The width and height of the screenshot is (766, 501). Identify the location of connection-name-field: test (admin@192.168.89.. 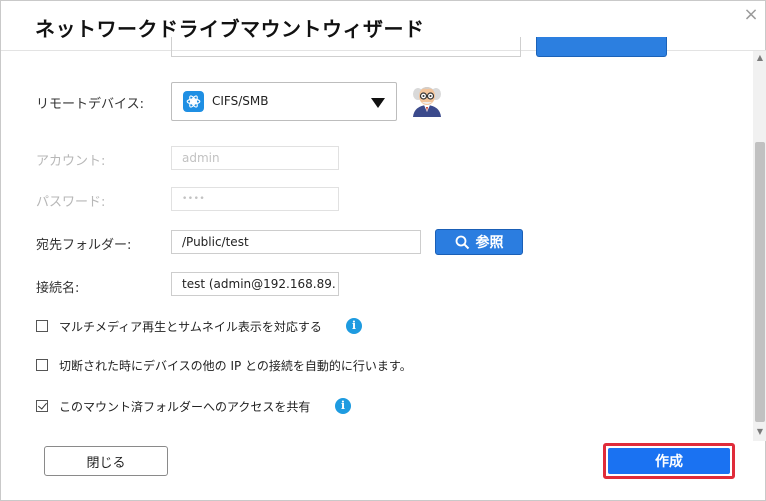
(255, 284).